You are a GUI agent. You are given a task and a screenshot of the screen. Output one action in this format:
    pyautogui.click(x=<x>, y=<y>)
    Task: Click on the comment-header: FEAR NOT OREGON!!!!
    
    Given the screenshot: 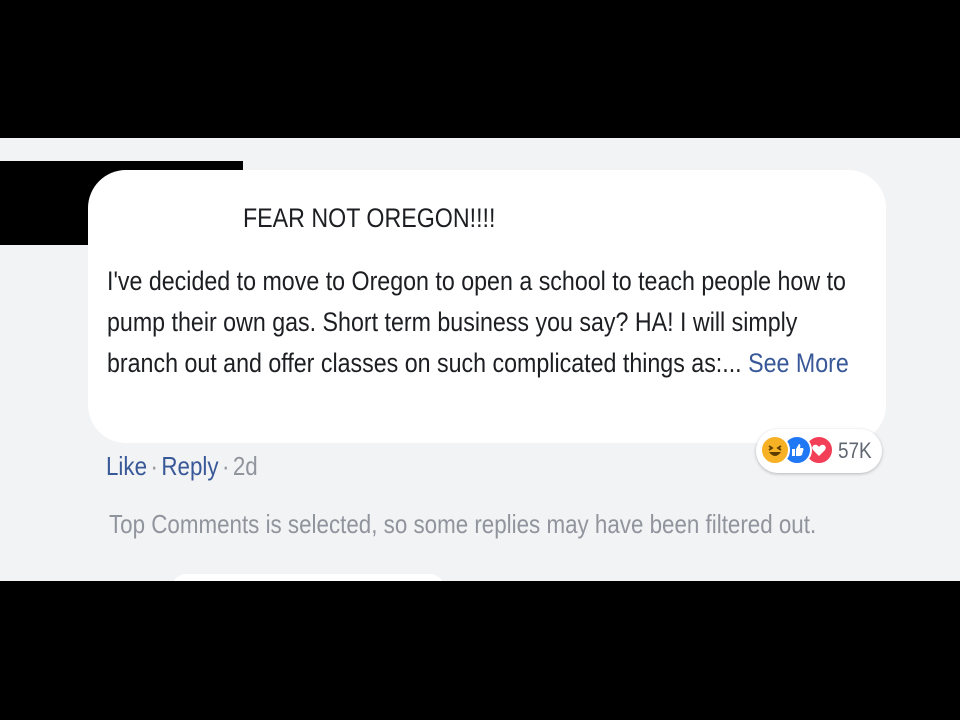 What is the action you would take?
    pyautogui.click(x=369, y=218)
    